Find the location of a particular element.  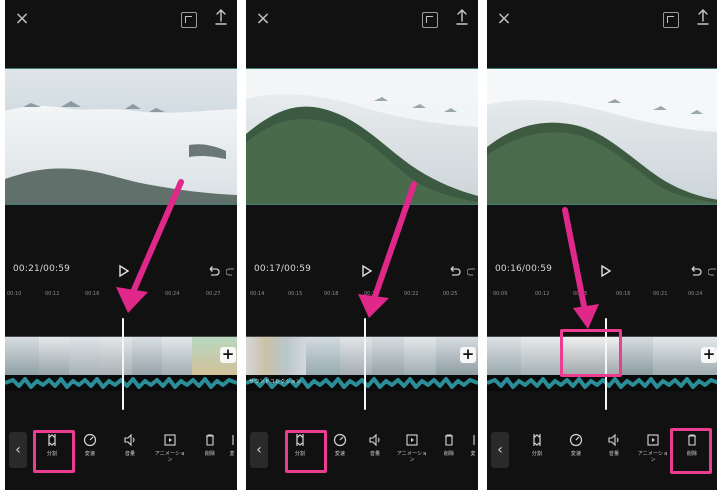

more-label: 変 is located at coordinates (232, 454).